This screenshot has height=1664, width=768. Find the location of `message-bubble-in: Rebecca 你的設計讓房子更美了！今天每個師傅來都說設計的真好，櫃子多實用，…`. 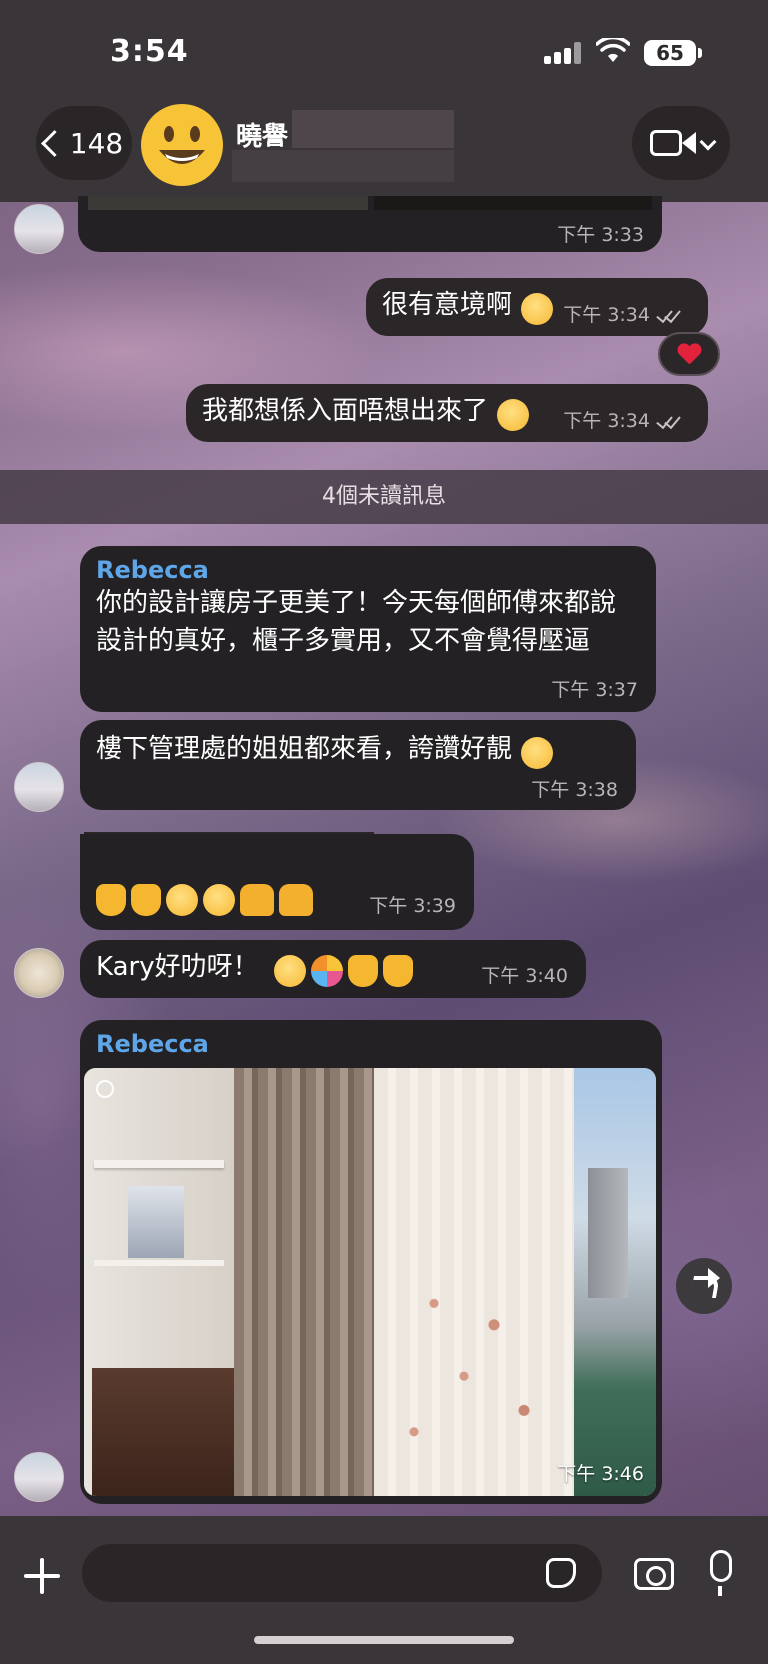

message-bubble-in: Rebecca 你的設計讓房子更美了！今天每個師傅來都說設計的真好，櫃子多實用，… is located at coordinates (368, 629).